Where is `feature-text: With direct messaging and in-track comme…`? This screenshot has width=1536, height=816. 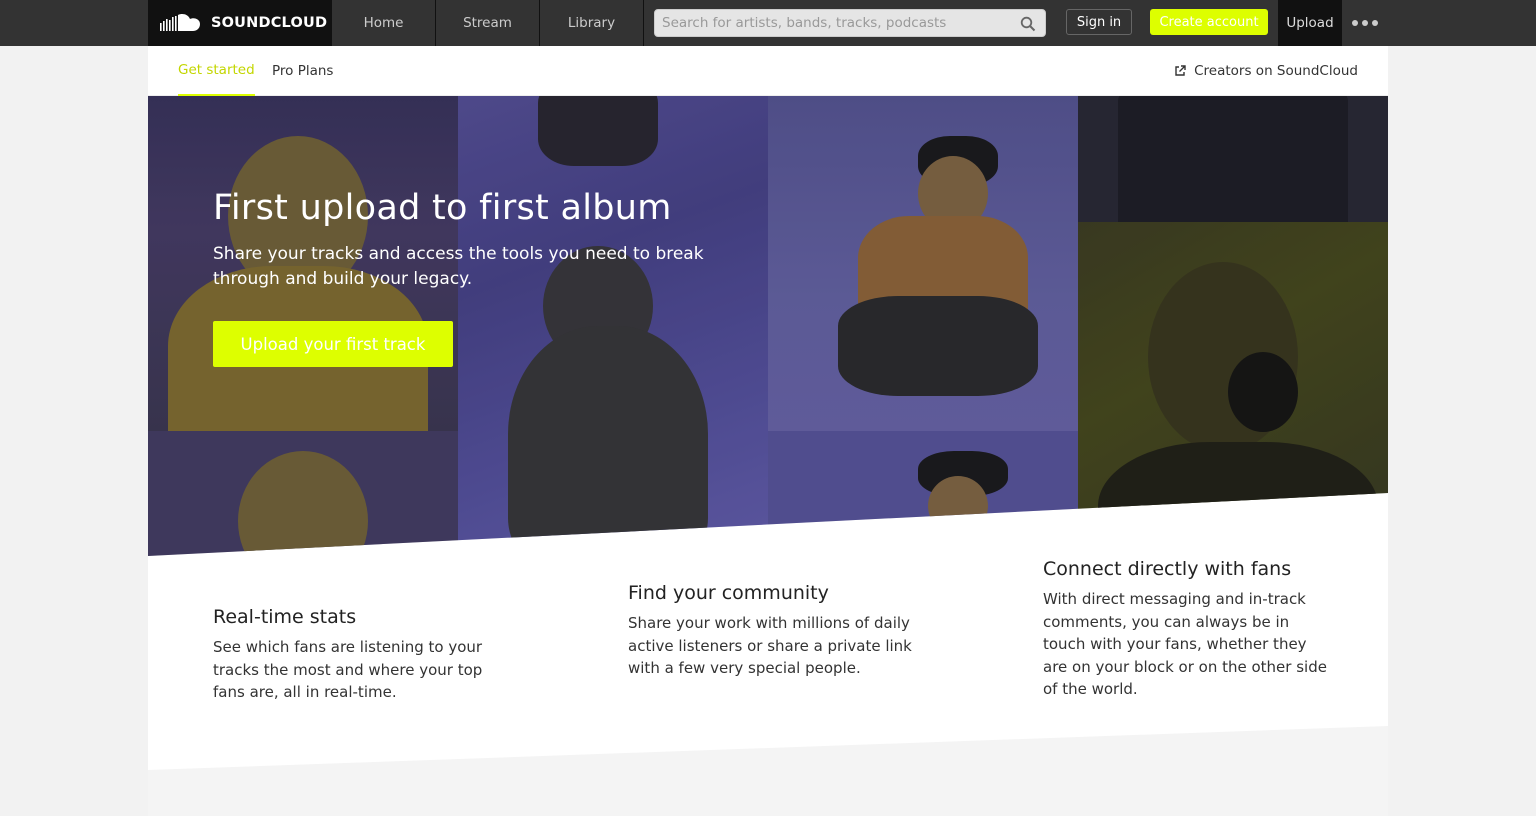 feature-text: With direct messaging and in-track comme… is located at coordinates (1185, 644).